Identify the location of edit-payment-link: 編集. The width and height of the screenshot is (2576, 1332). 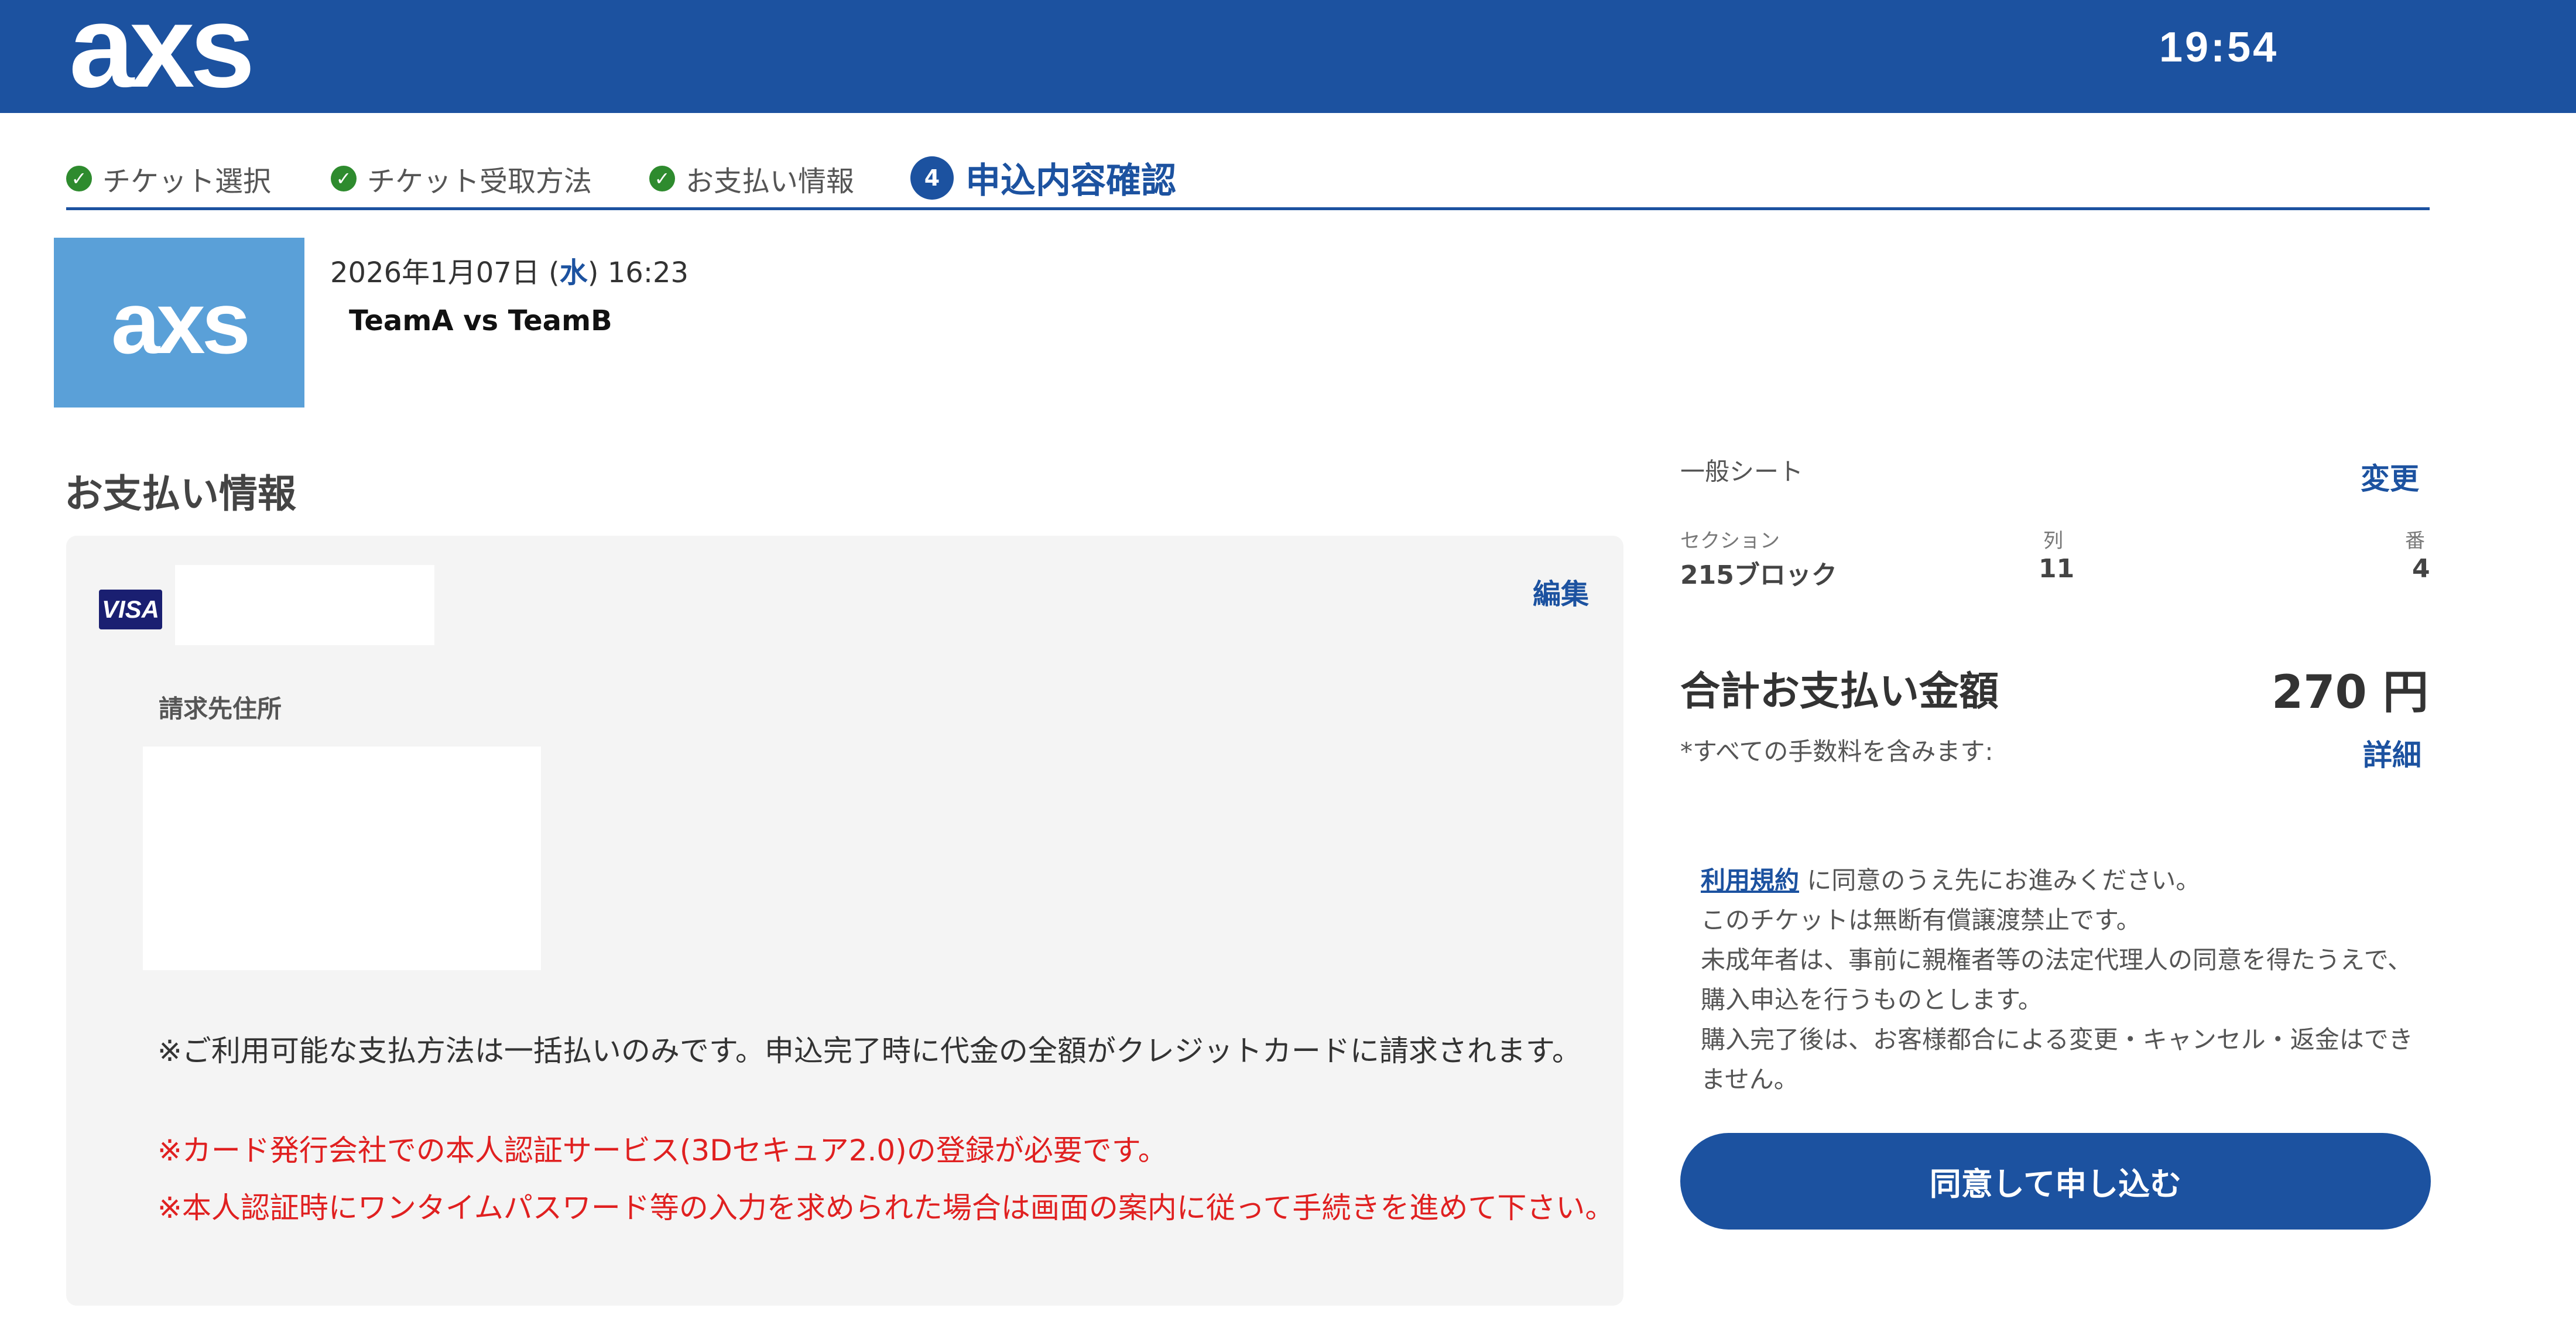
(1561, 592).